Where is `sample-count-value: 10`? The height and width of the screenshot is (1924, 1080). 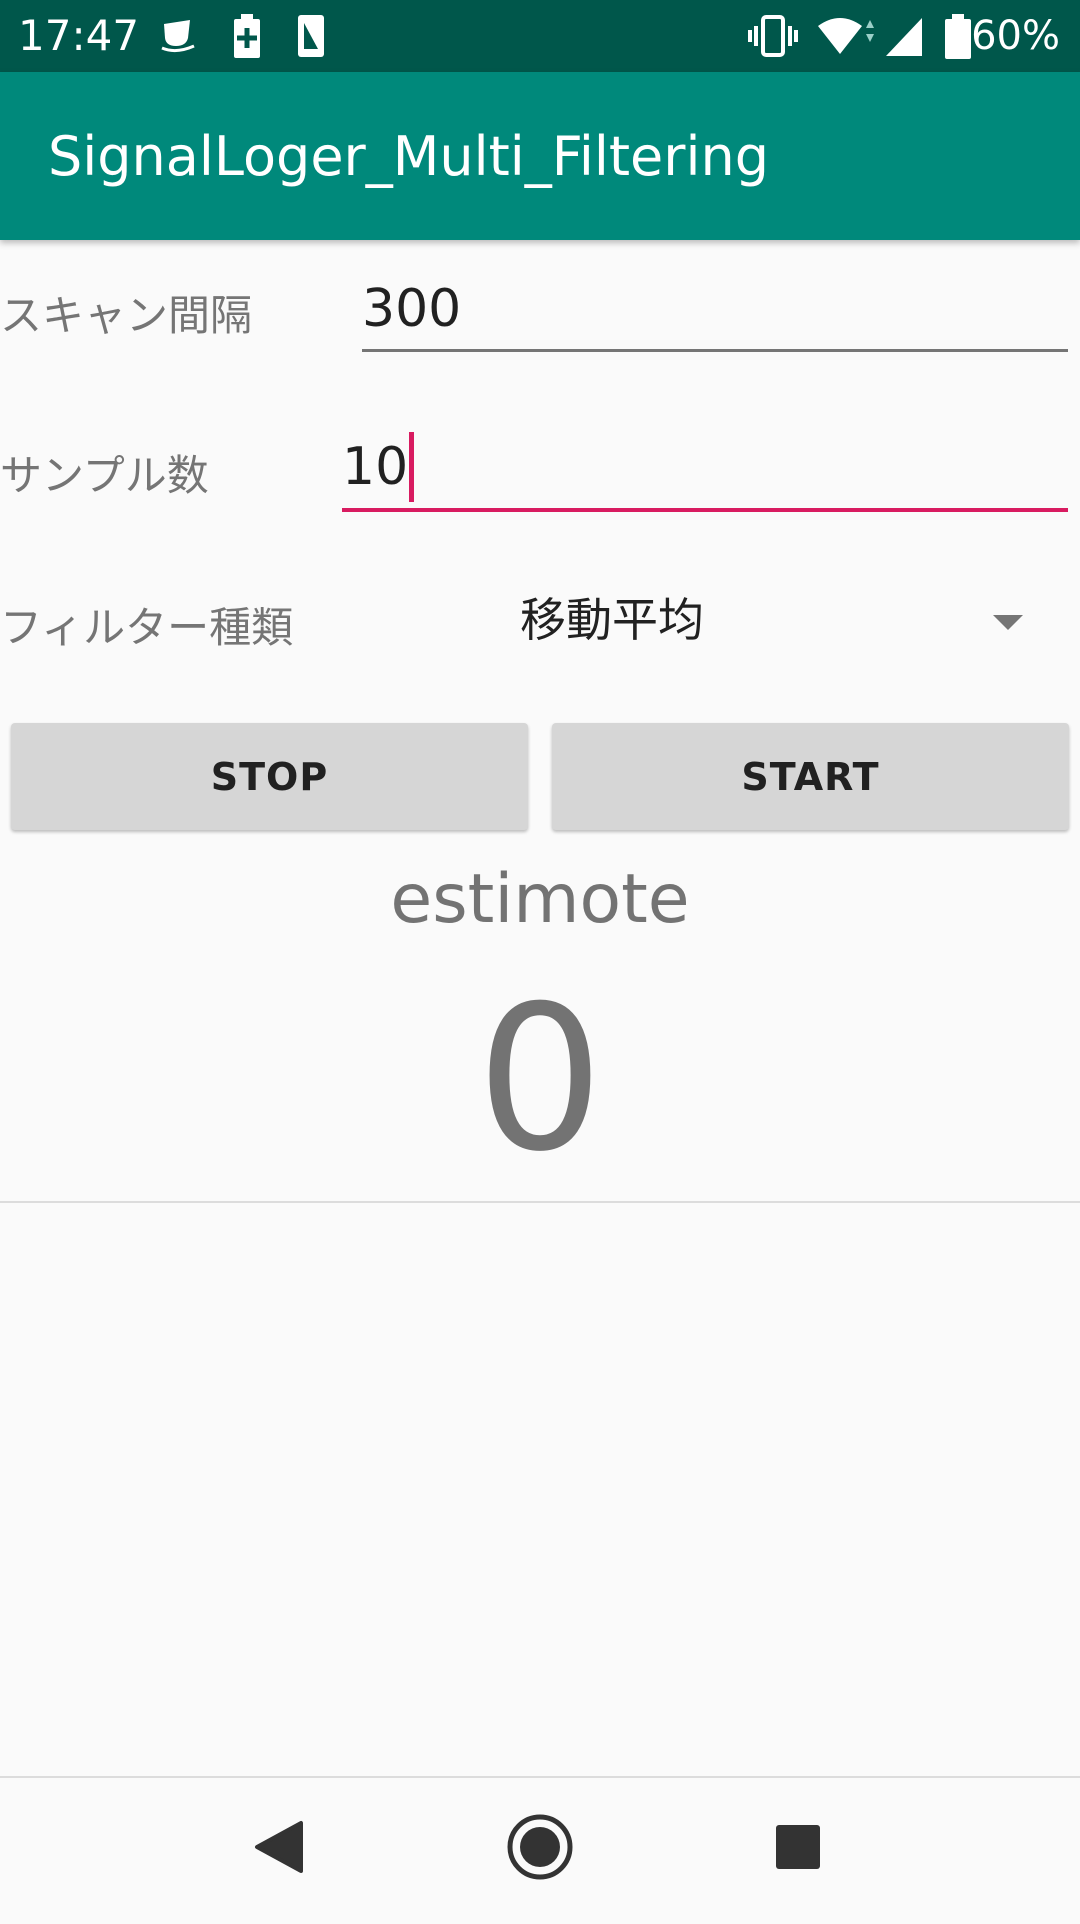 sample-count-value: 10 is located at coordinates (375, 467).